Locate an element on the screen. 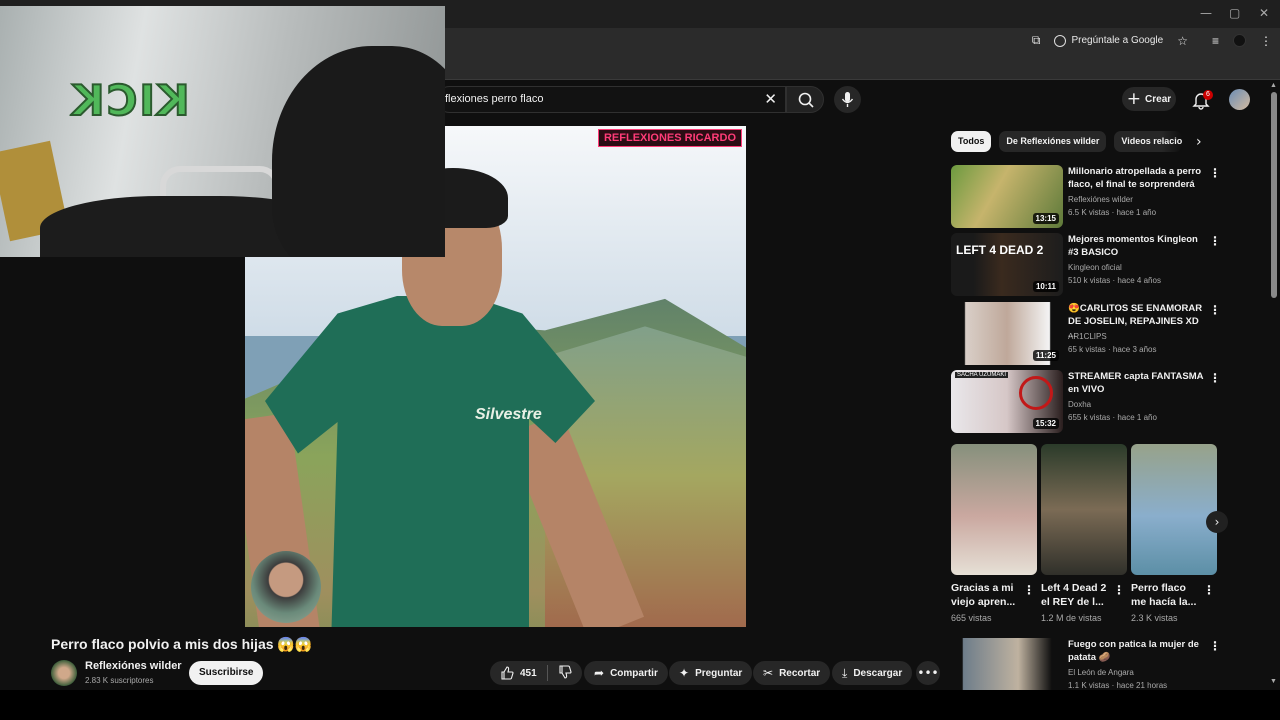 This screenshot has height=720, width=1280. recommendation-channel: El León de Angara is located at coordinates (1101, 672).